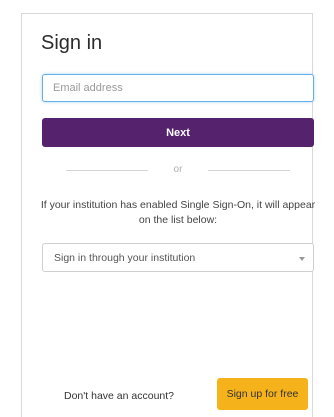 The image size is (334, 417). Describe the element at coordinates (72, 43) in the screenshot. I see `page-title: Sign in` at that location.